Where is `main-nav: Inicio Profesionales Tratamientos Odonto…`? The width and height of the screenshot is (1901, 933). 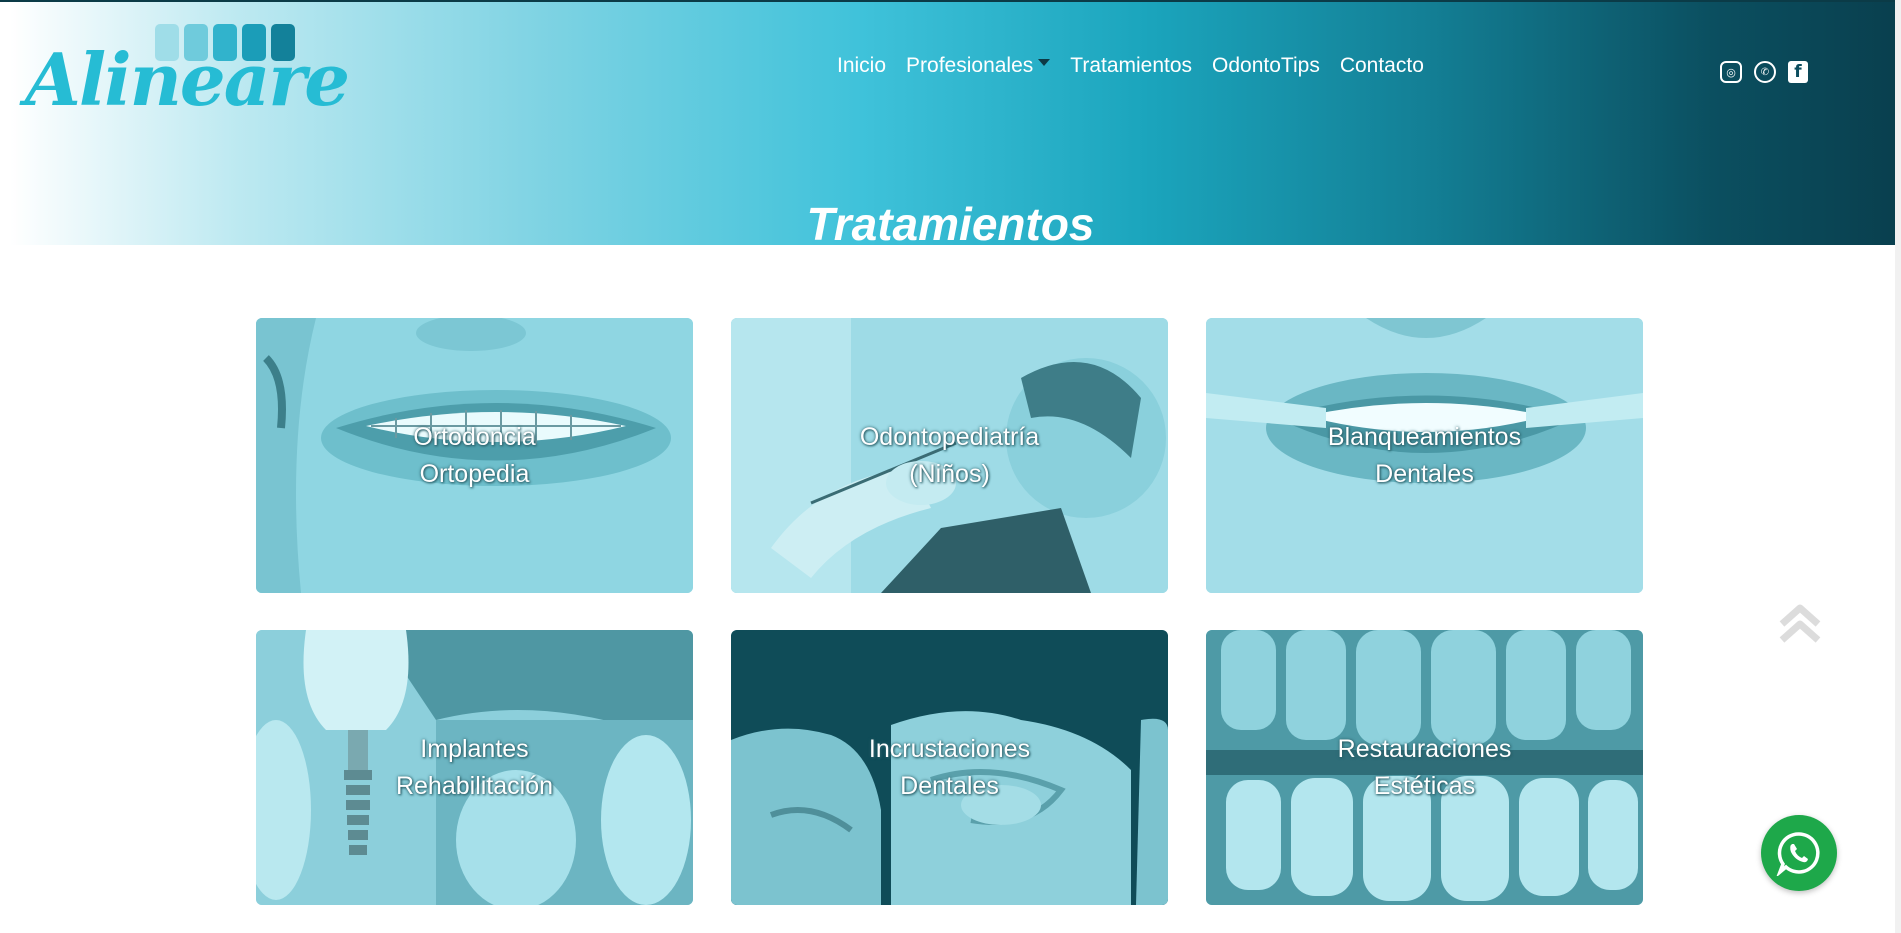
main-nav: Inicio Profesionales Tratamientos Odonto… is located at coordinates (1140, 66).